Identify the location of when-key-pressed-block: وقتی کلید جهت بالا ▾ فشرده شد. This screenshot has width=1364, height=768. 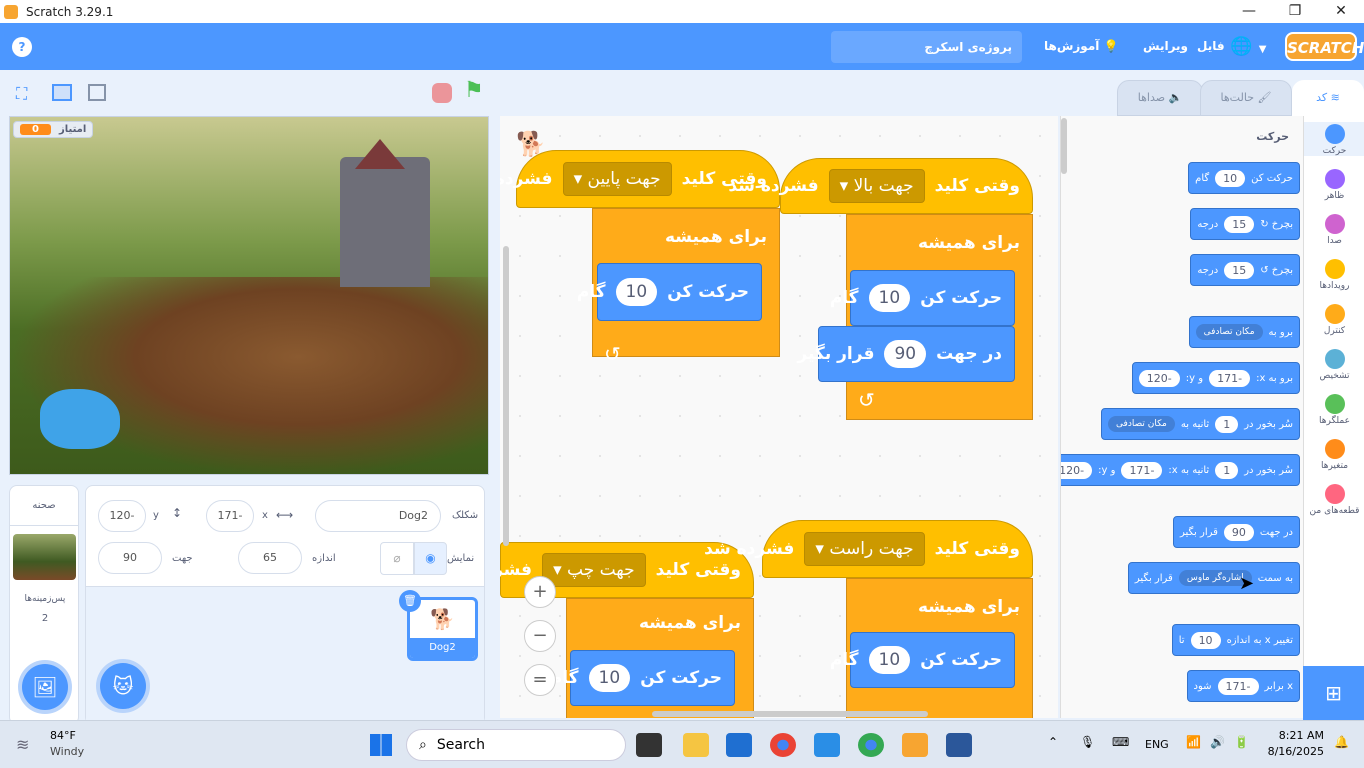
(880, 186).